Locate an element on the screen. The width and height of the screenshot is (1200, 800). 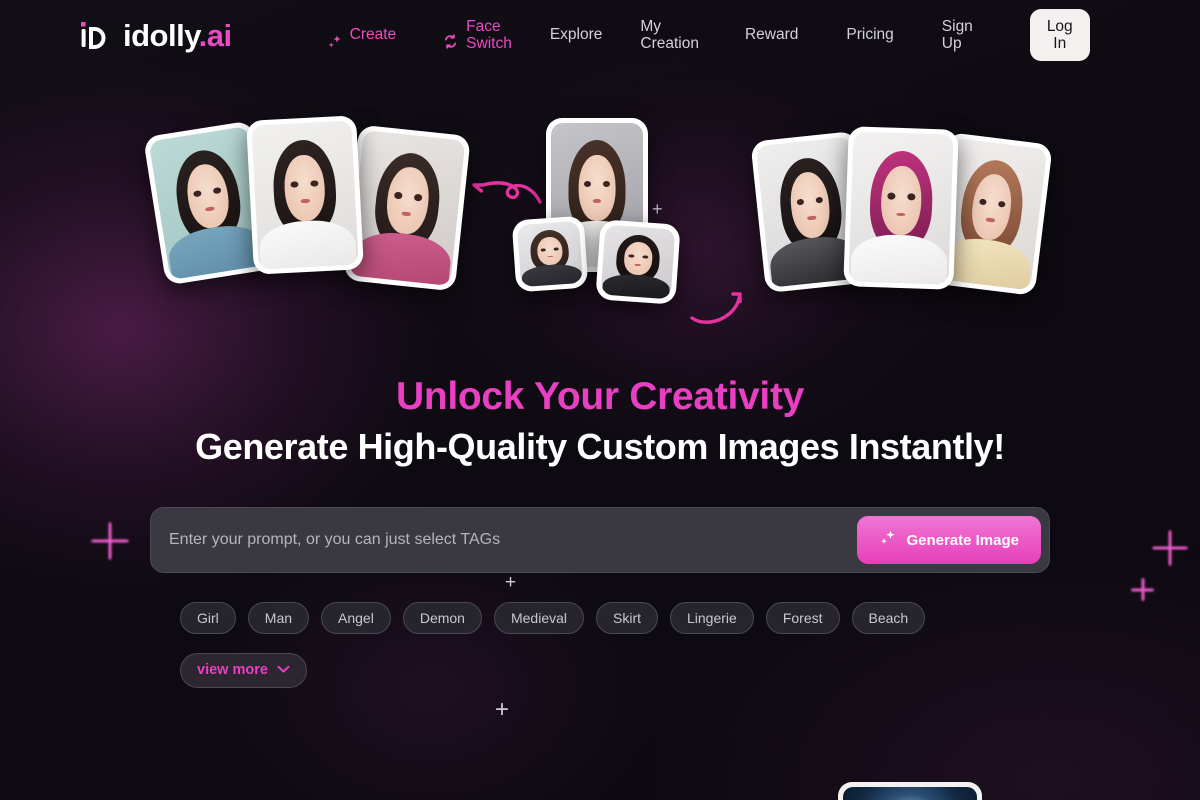
tag-chip: Man is located at coordinates (278, 618).